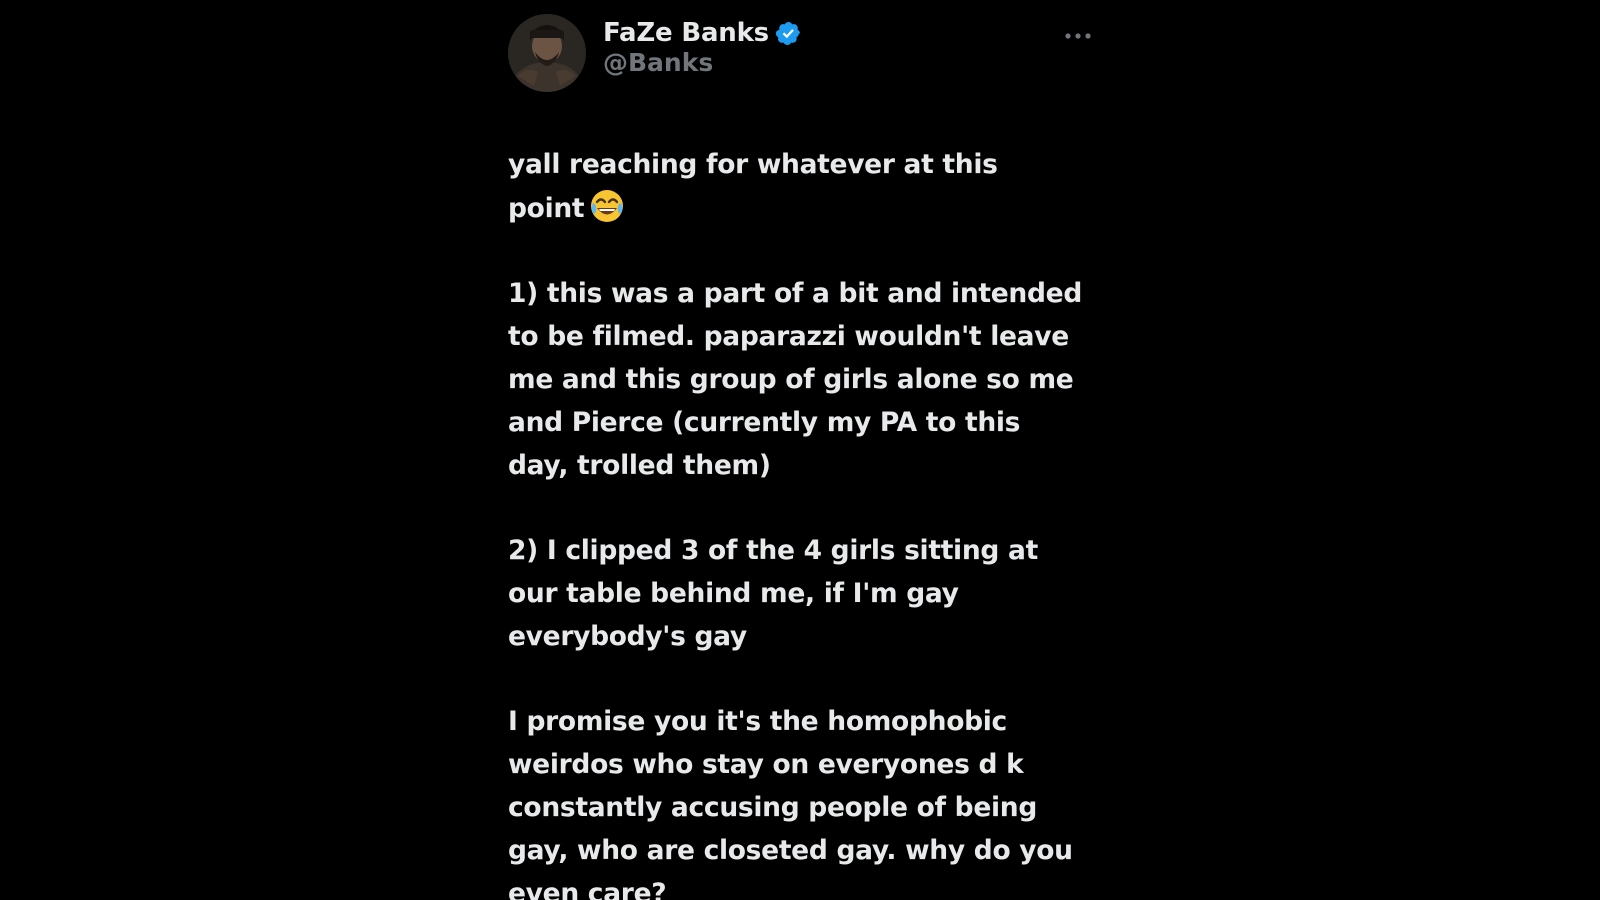 This screenshot has width=1600, height=900. What do you see at coordinates (788, 337) in the screenshot?
I see `tweet-line: to be filmed. paparazzi wouldn't leave` at bounding box center [788, 337].